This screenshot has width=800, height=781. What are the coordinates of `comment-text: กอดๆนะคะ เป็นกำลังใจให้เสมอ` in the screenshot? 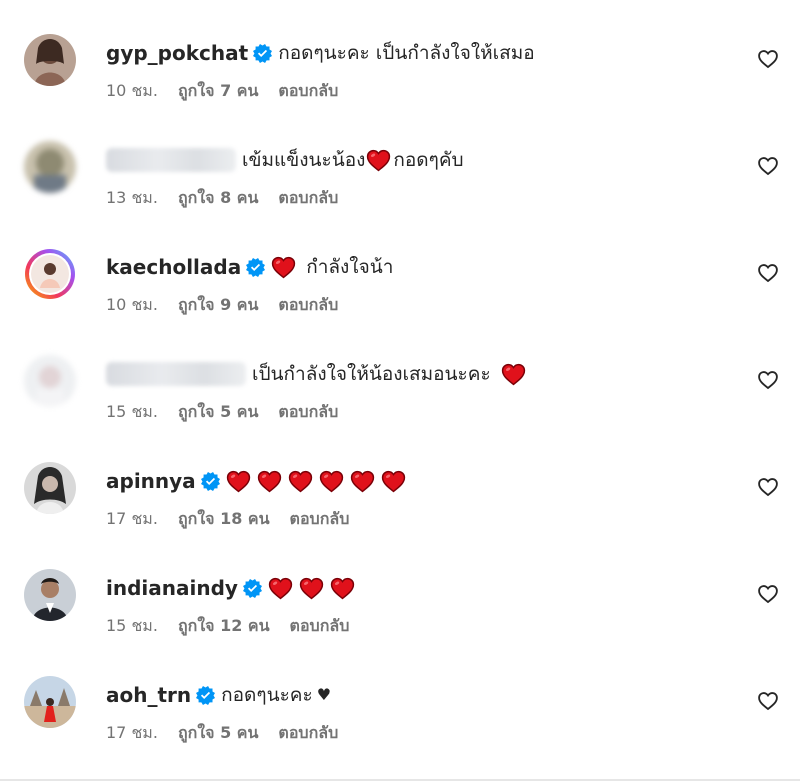 It's located at (406, 52).